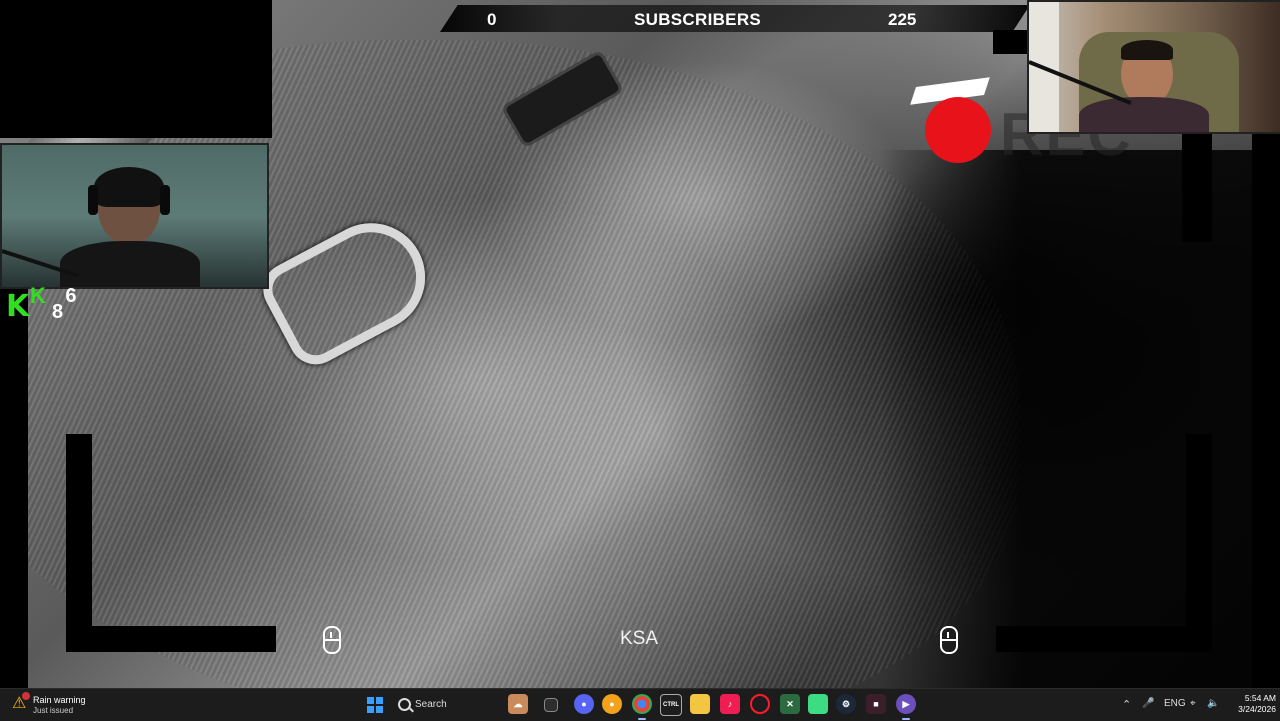  I want to click on clock-date: 3/24/2026, so click(1257, 709).